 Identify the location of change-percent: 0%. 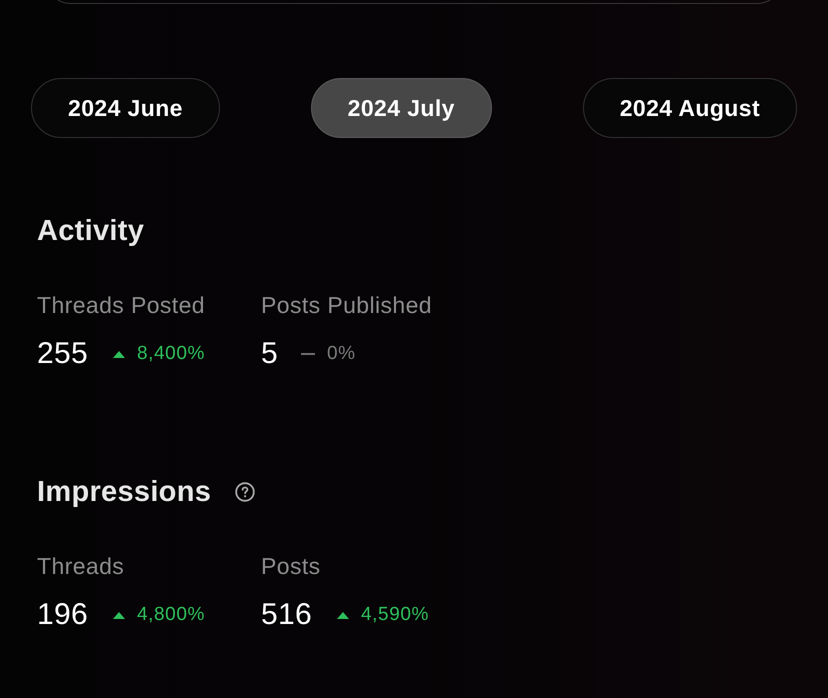
(341, 354).